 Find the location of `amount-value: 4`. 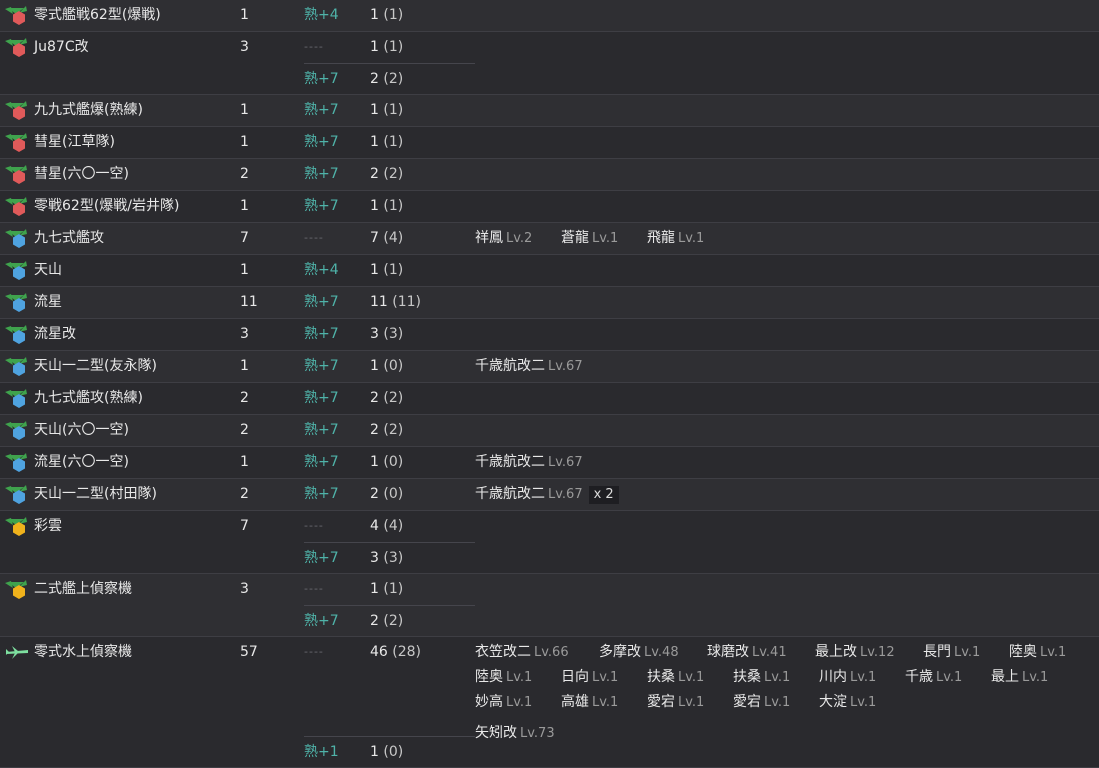

amount-value: 4 is located at coordinates (374, 526).